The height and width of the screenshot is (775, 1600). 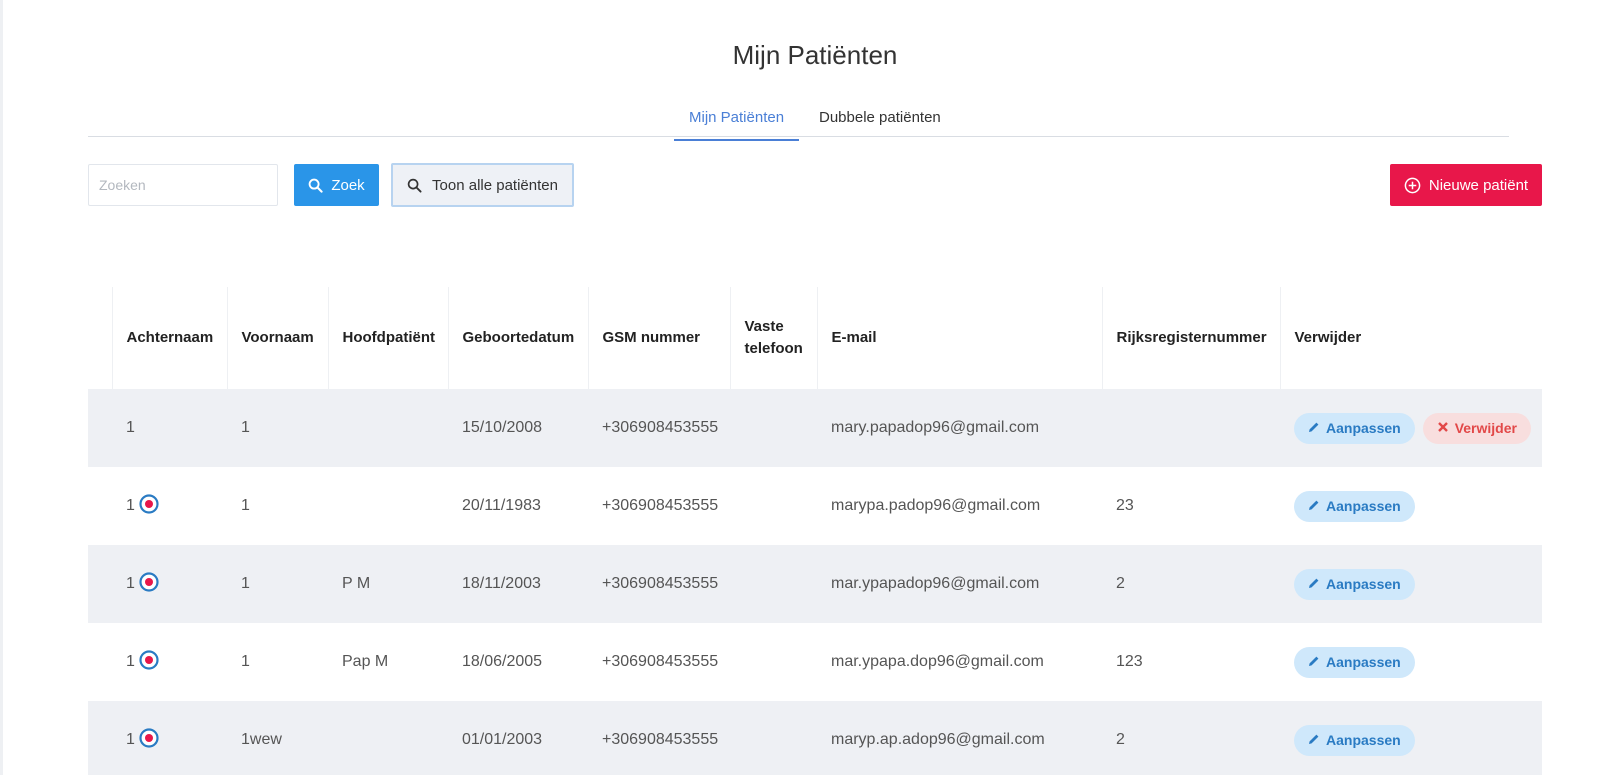 I want to click on tab-dubbele-patienten: Dubbele patiënten, so click(x=880, y=124).